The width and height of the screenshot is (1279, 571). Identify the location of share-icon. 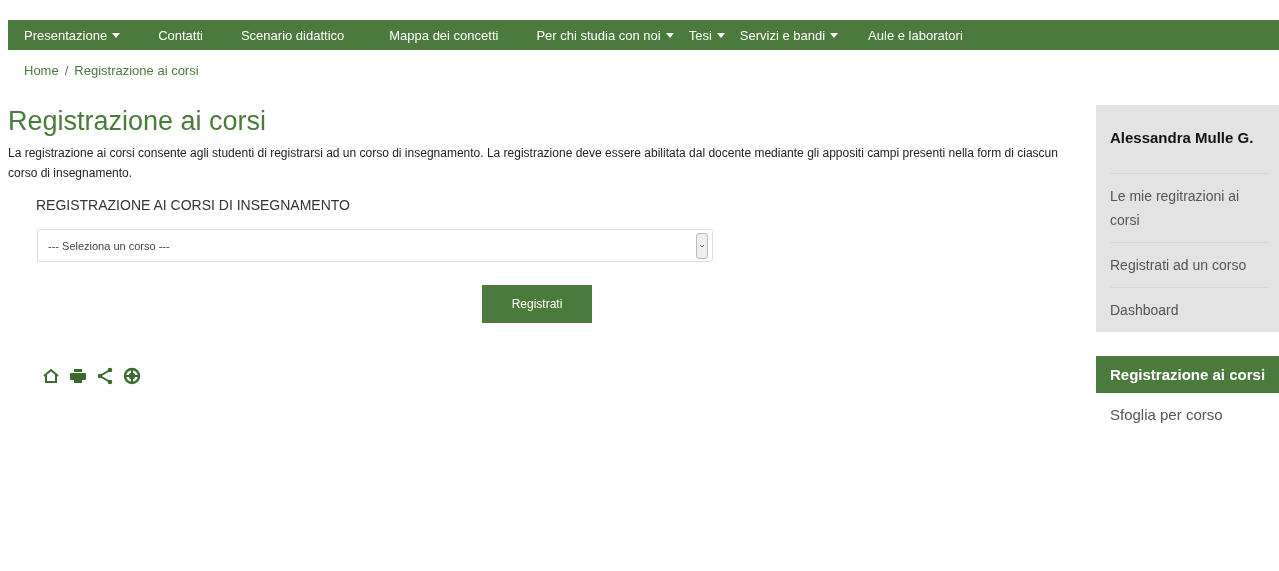
(105, 376).